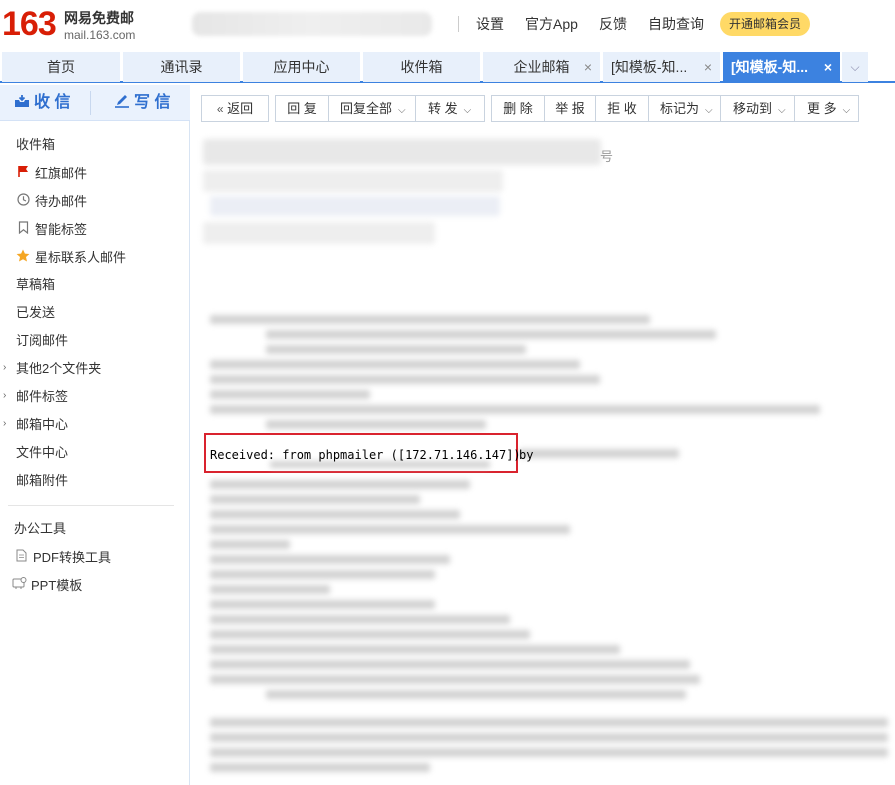 The width and height of the screenshot is (895, 785). What do you see at coordinates (61, 229) in the screenshot?
I see `sidebar-item-label: 智能标签` at bounding box center [61, 229].